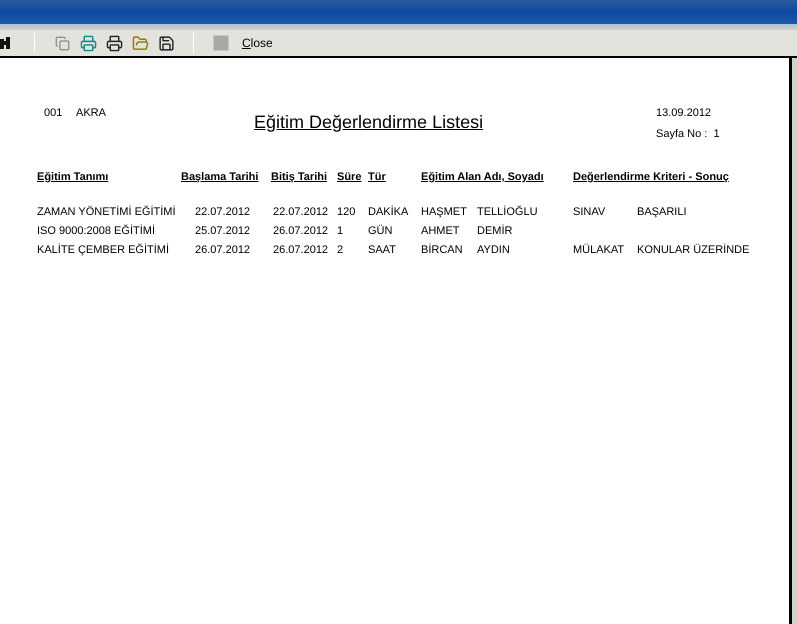 The image size is (797, 624). I want to click on company-name: AKRA, so click(91, 113).